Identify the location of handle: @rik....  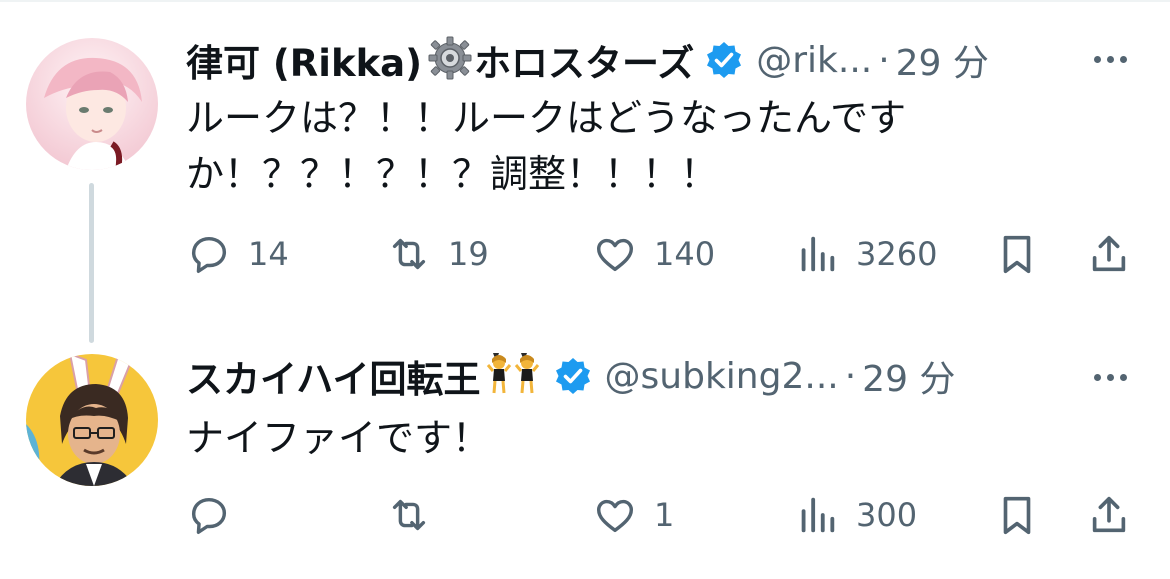
(814, 60).